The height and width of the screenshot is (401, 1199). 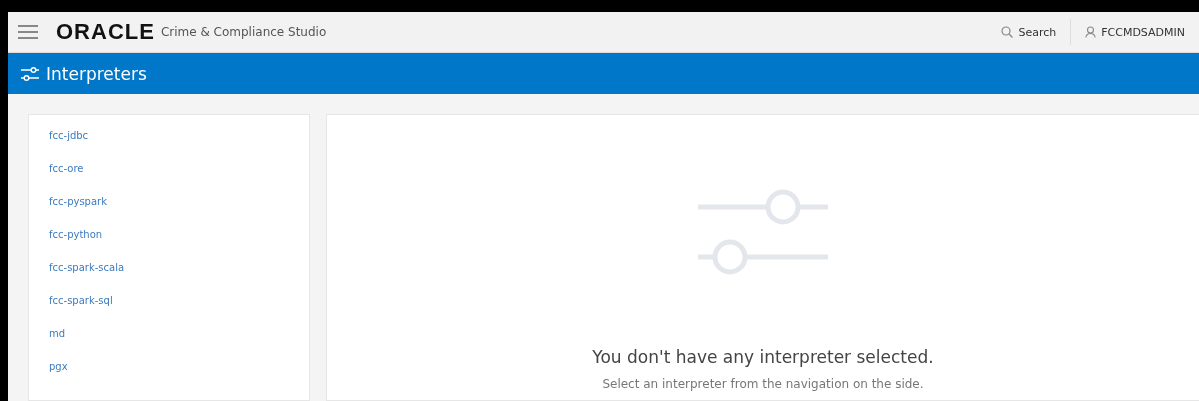 What do you see at coordinates (243, 32) in the screenshot?
I see `product-name: Crime & Compliance Studio` at bounding box center [243, 32].